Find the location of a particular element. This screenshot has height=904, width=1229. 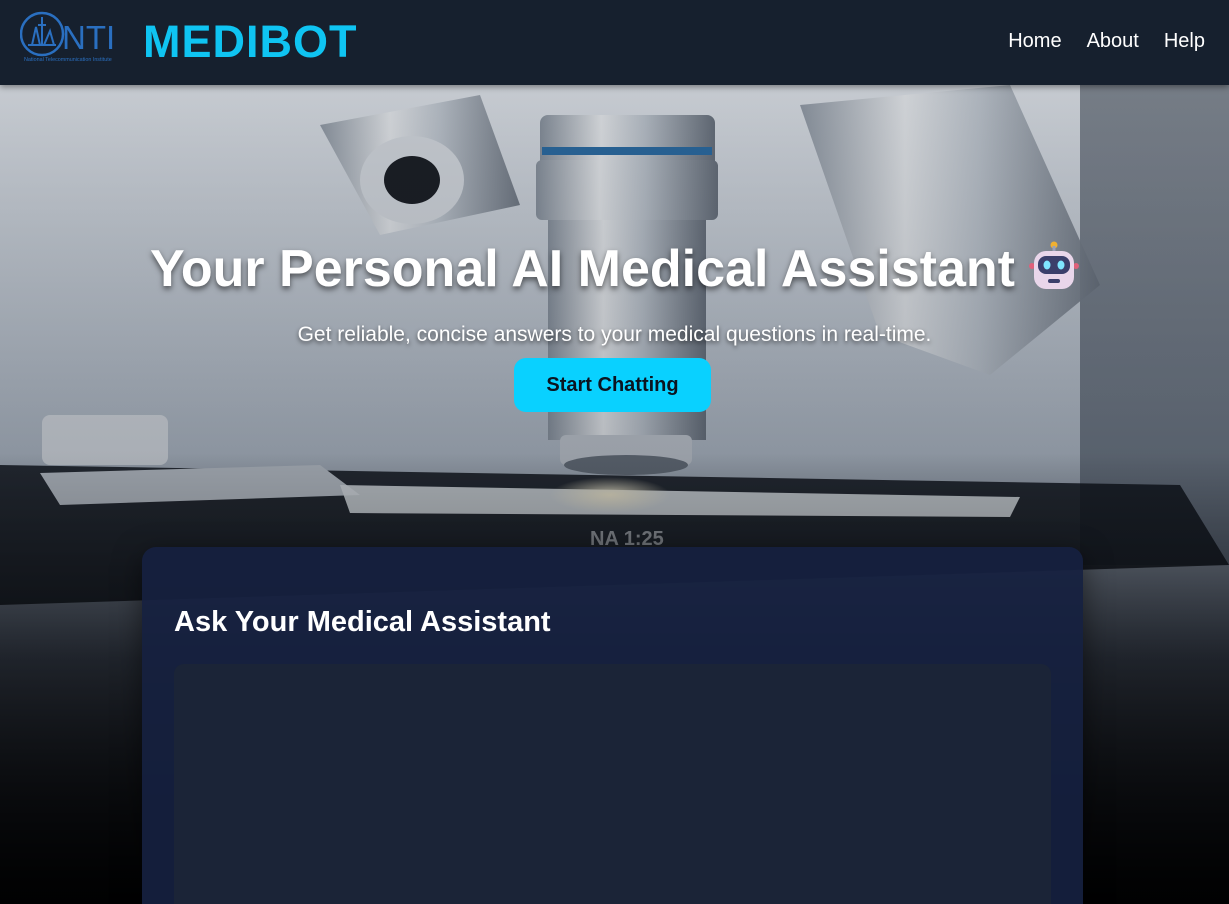

chat-card-title: Ask Your Medical Assistant is located at coordinates (362, 622).